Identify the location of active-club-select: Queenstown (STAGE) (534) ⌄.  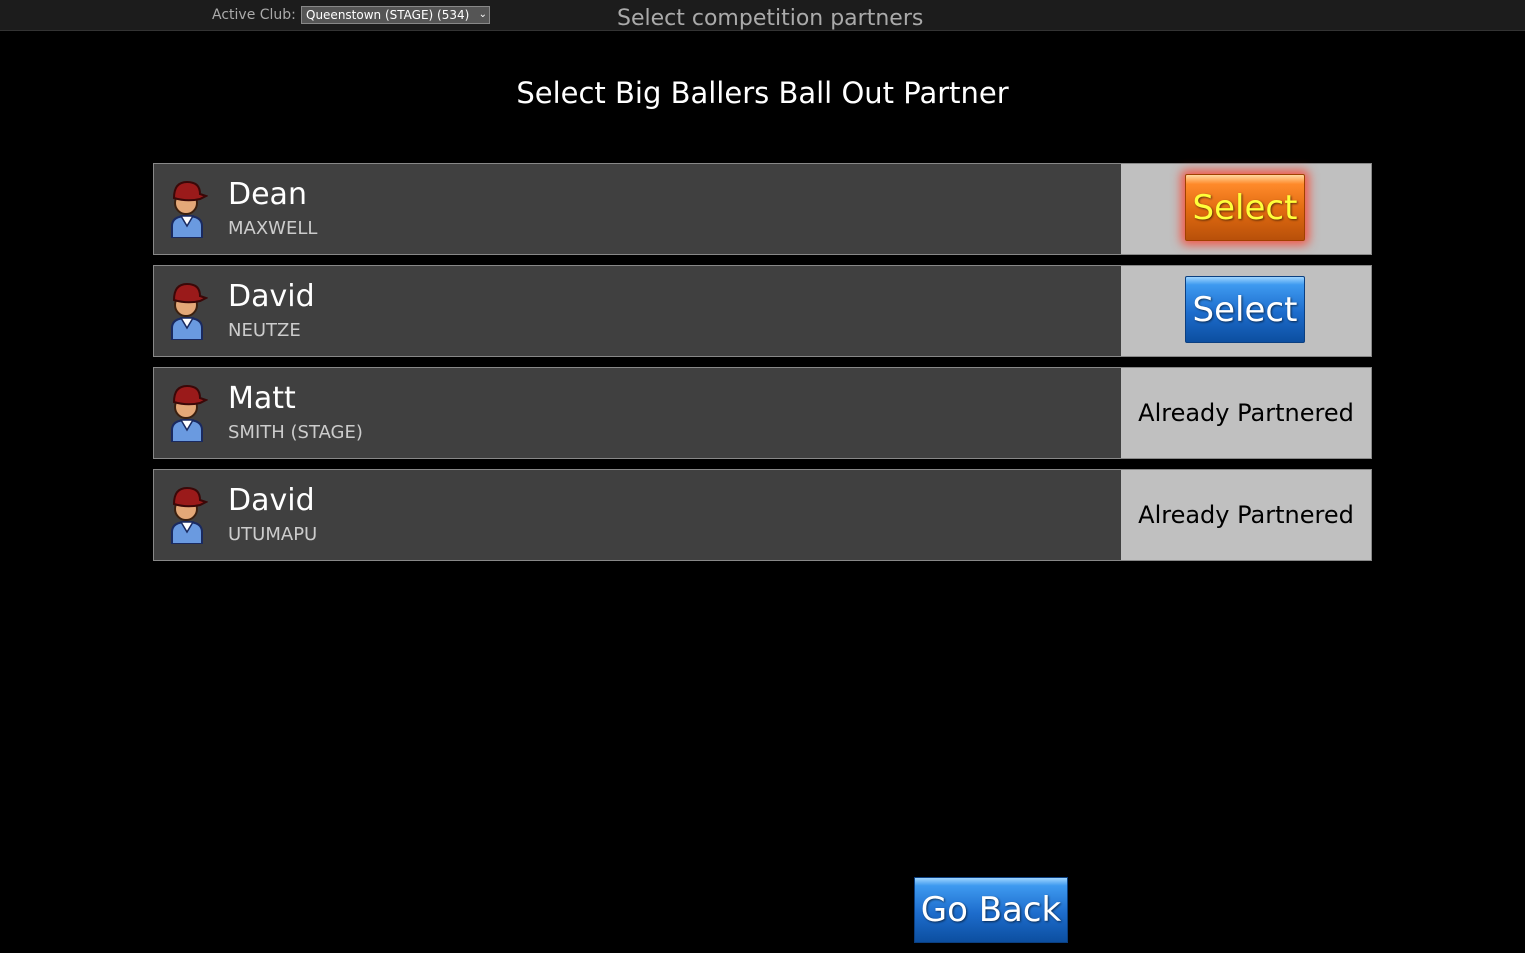
(395, 15).